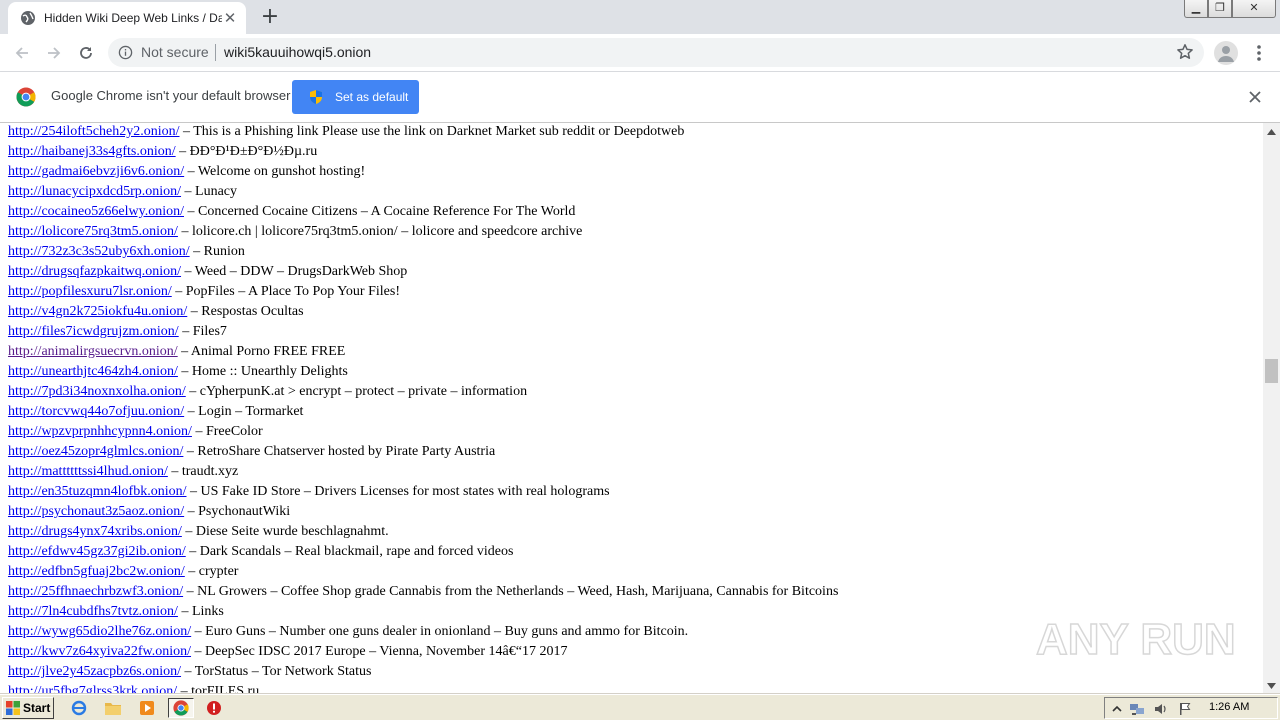 This screenshot has width=1280, height=720. Describe the element at coordinates (217, 251) in the screenshot. I see `link-description: – Runion` at that location.